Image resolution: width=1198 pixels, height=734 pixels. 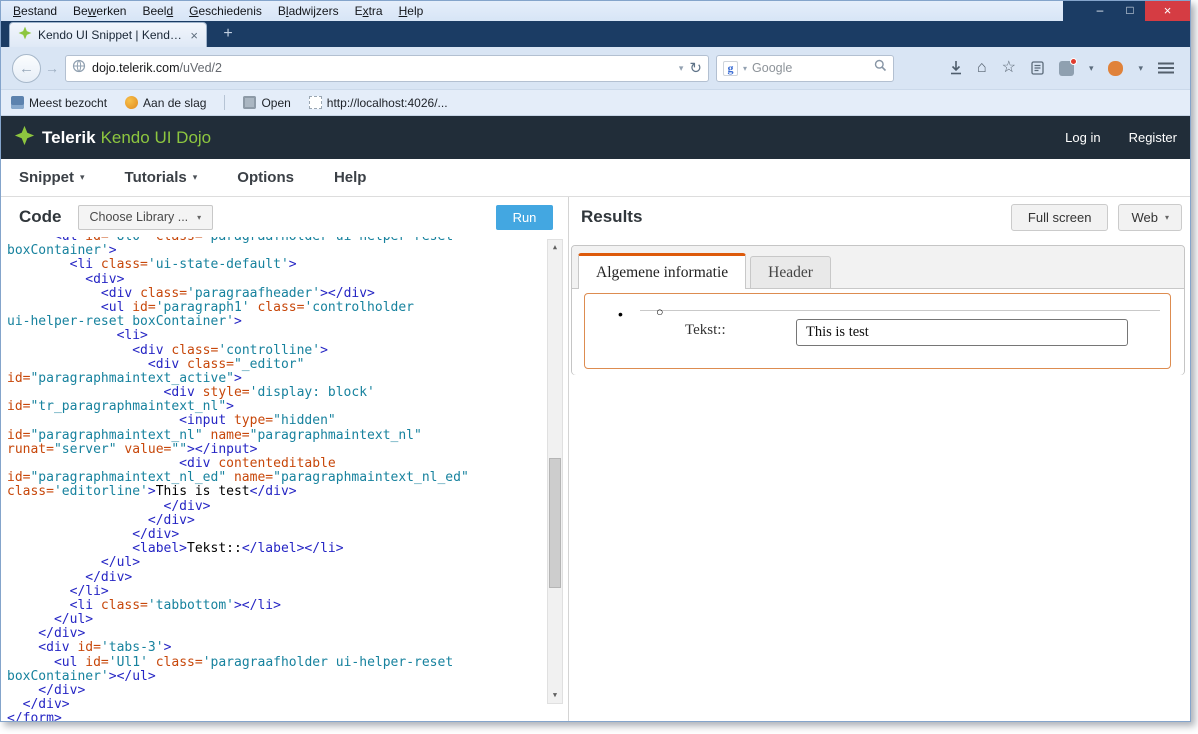 What do you see at coordinates (1082, 137) in the screenshot?
I see `login-link: Log in` at bounding box center [1082, 137].